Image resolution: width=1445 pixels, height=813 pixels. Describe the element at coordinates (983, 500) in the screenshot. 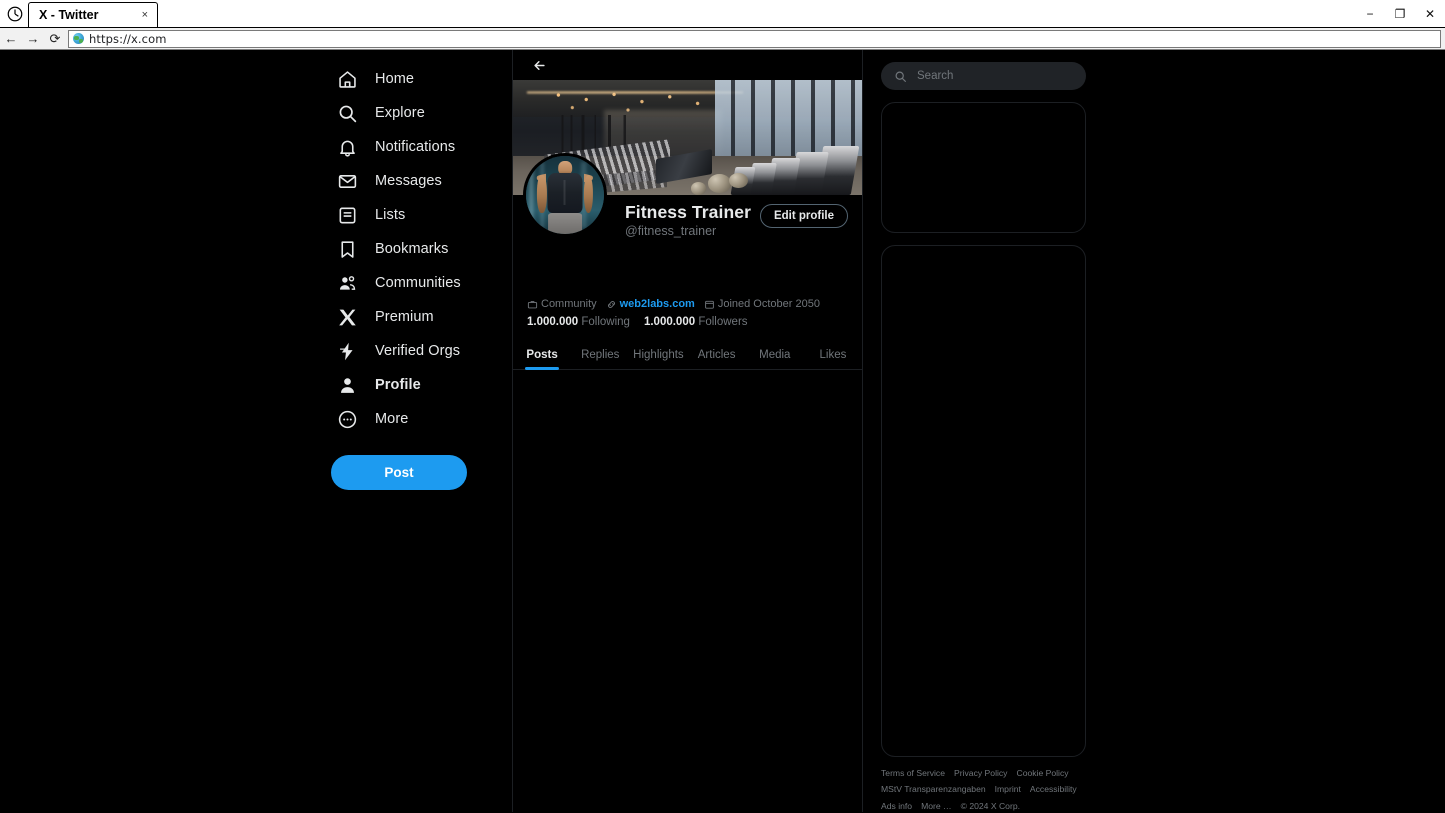

I see `sidebar-card-two` at that location.